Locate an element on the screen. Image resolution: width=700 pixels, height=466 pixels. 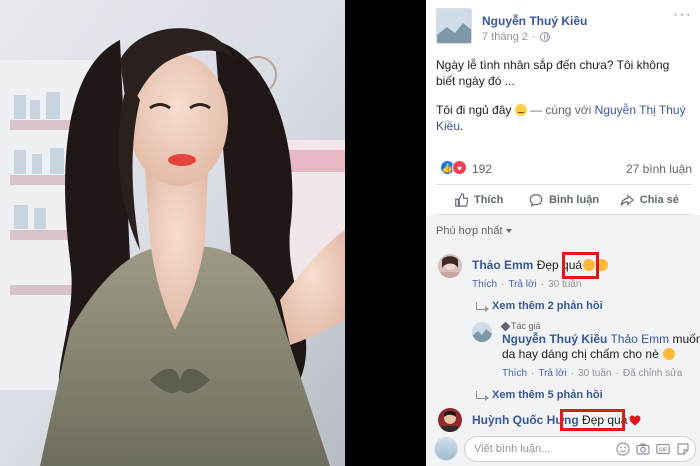
thumbs-up-icon is located at coordinates (461, 200).